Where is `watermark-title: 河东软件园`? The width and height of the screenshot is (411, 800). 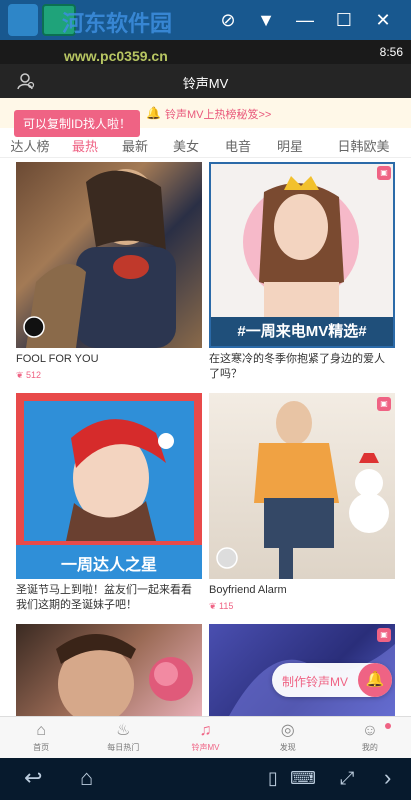
watermark-title: 河东软件园 is located at coordinates (117, 23).